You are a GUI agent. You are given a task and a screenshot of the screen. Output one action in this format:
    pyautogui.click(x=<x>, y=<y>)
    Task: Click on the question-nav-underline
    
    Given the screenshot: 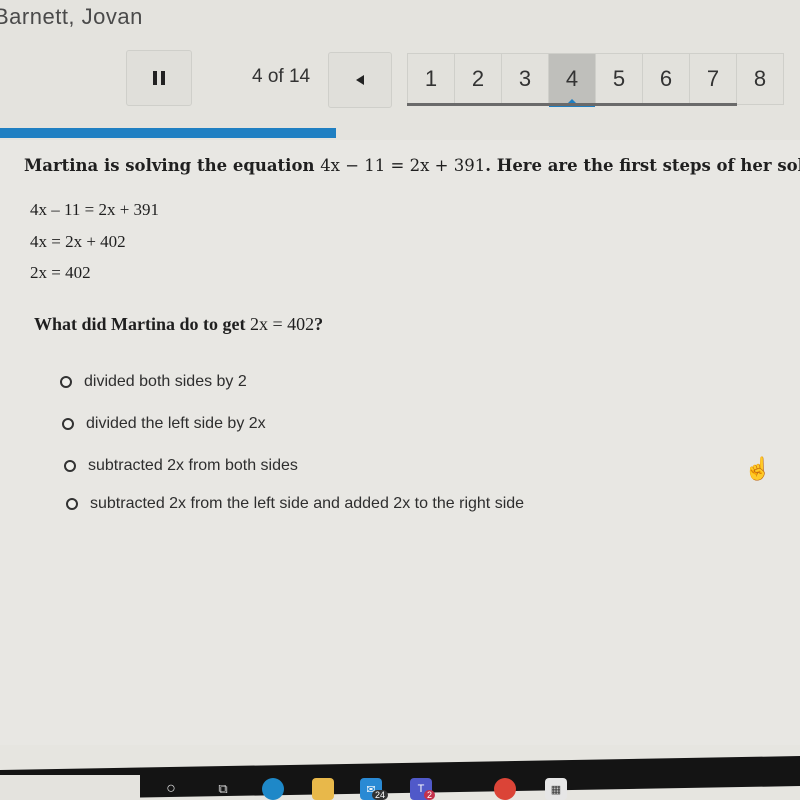 What is the action you would take?
    pyautogui.click(x=572, y=104)
    